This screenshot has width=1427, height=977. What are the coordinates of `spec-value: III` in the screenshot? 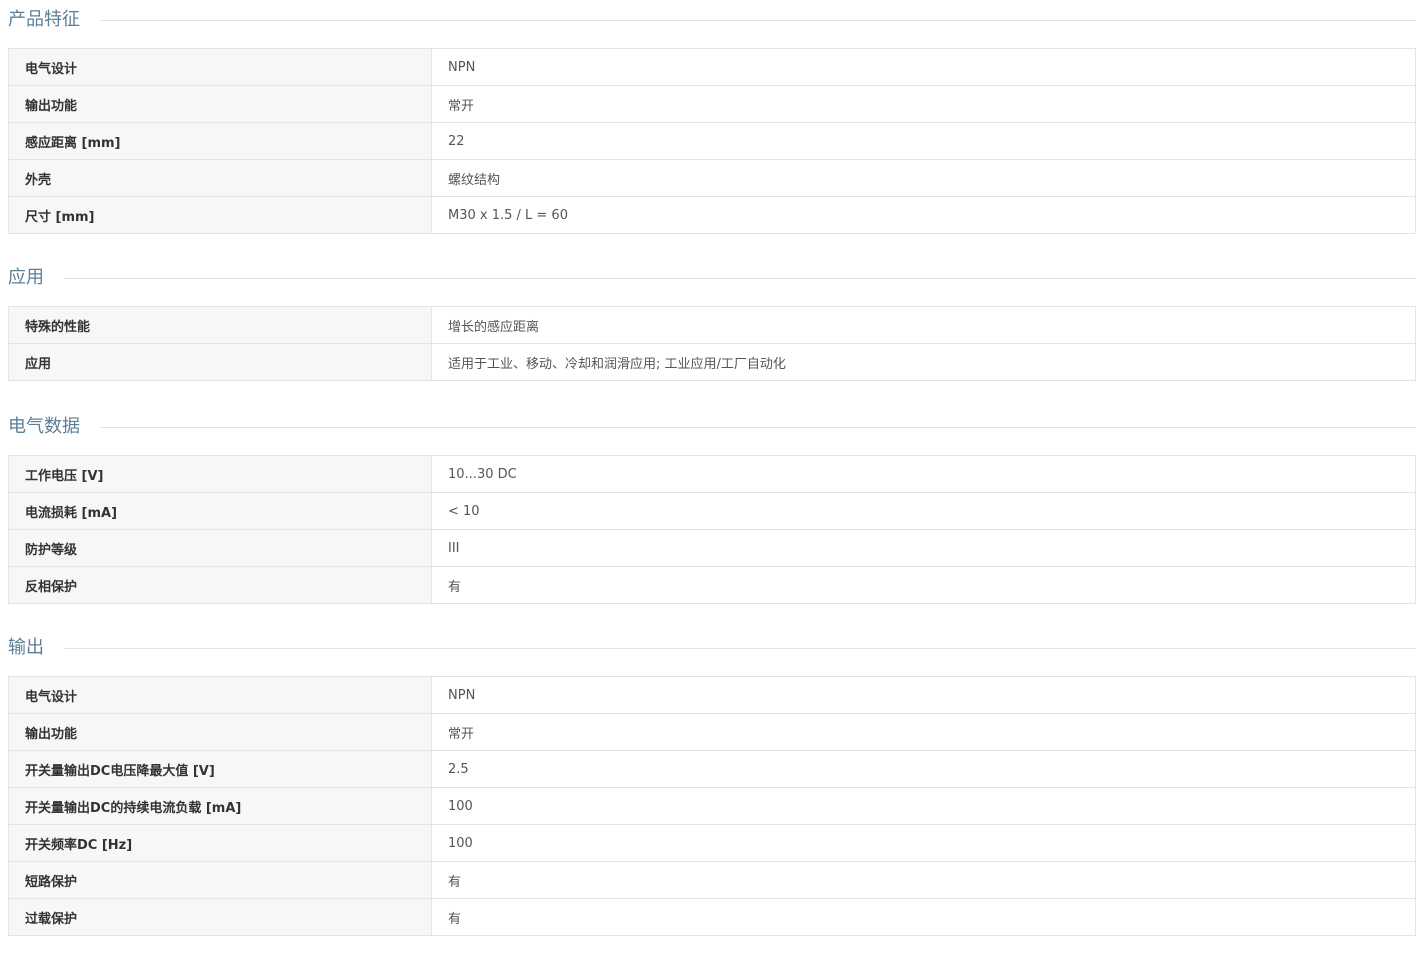 It's located at (923, 548).